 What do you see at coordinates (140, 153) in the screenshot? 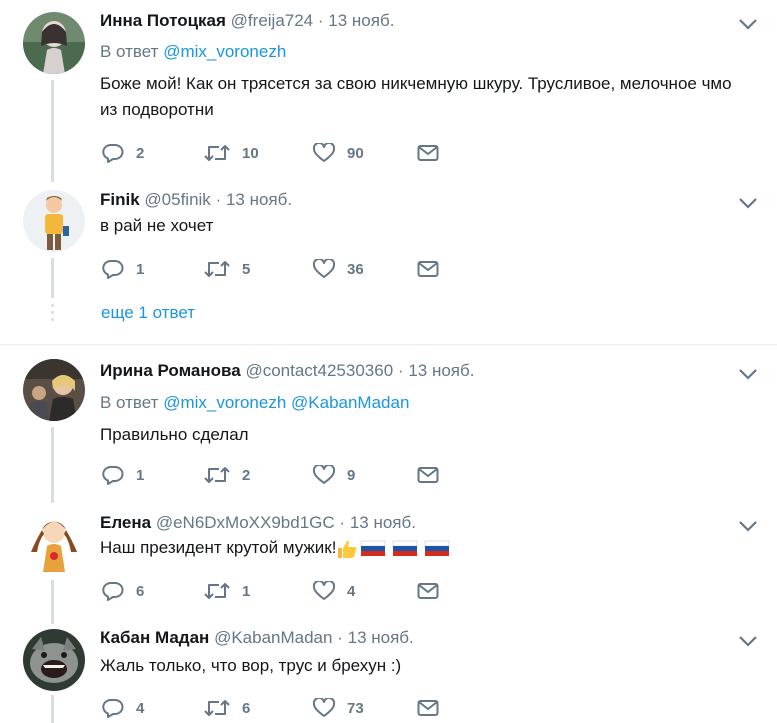
I see `reply-count: 2` at bounding box center [140, 153].